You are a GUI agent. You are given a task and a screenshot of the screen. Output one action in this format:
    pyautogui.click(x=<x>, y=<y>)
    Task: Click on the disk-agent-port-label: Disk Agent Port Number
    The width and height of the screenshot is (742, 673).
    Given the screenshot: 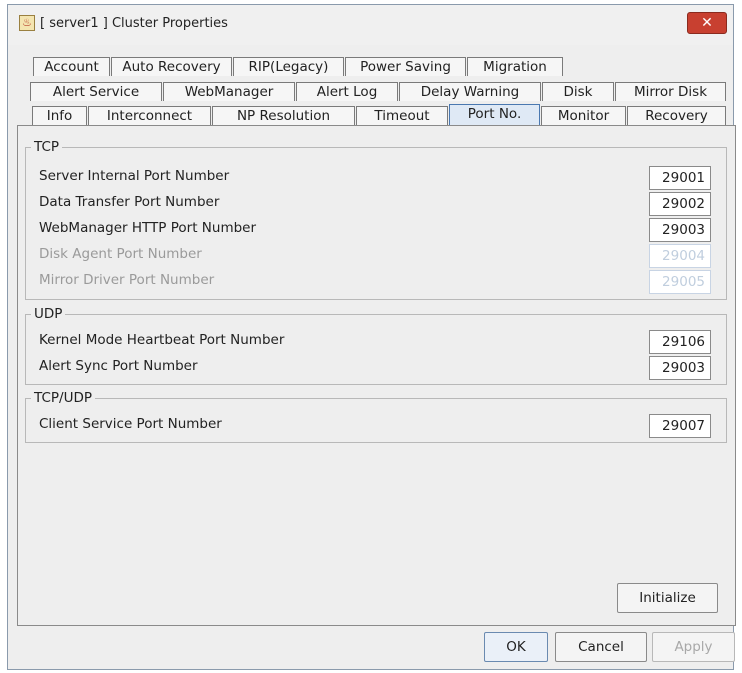 What is the action you would take?
    pyautogui.click(x=120, y=254)
    